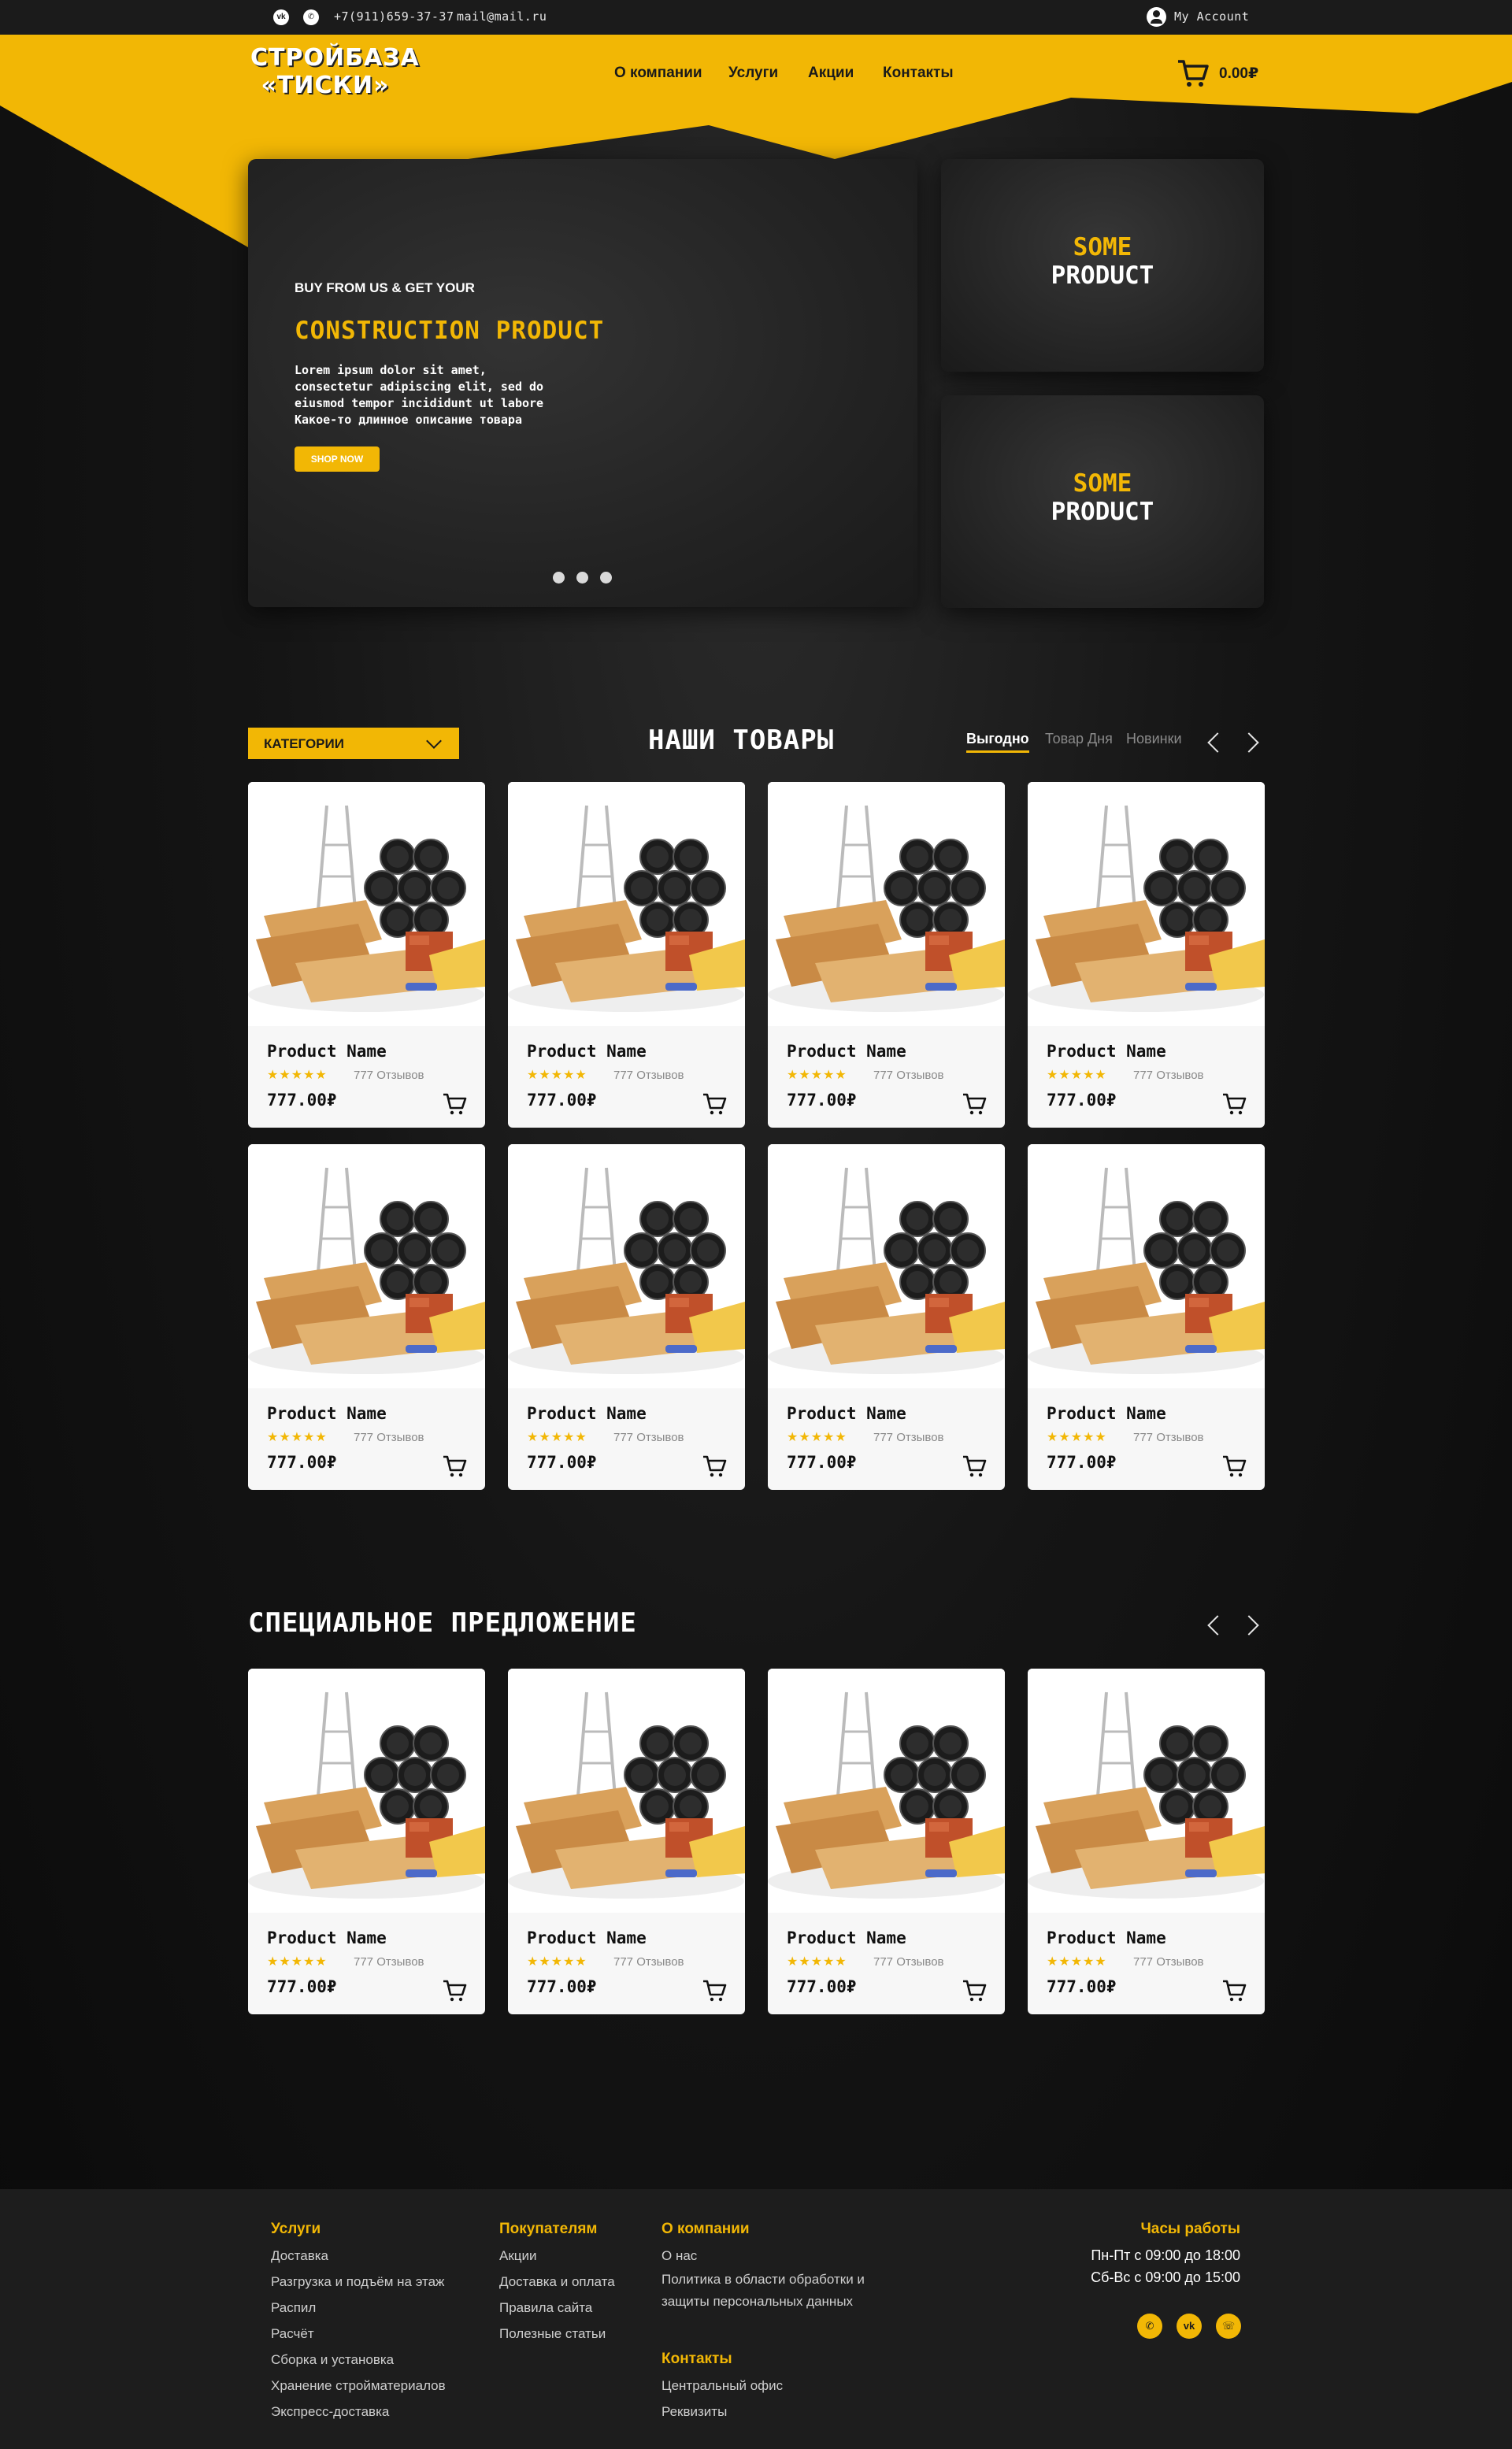  What do you see at coordinates (658, 74) in the screenshot?
I see `nav-about: О компании` at bounding box center [658, 74].